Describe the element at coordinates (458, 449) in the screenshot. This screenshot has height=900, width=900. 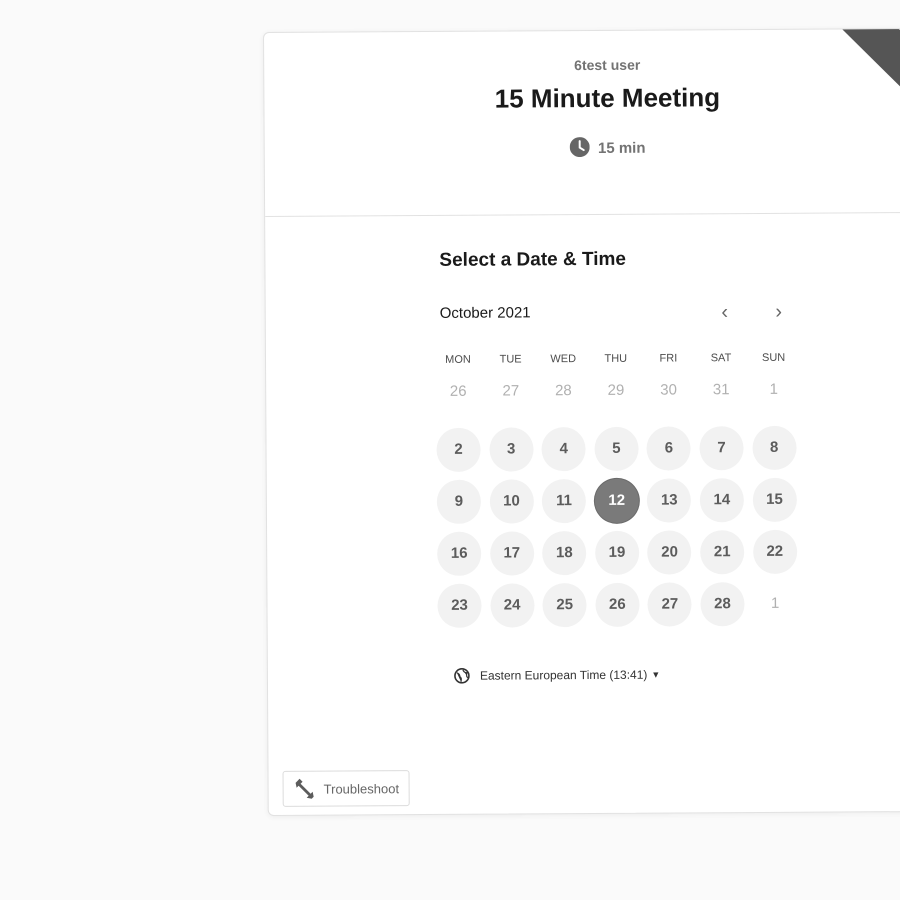
I see `calendar-day: 2` at that location.